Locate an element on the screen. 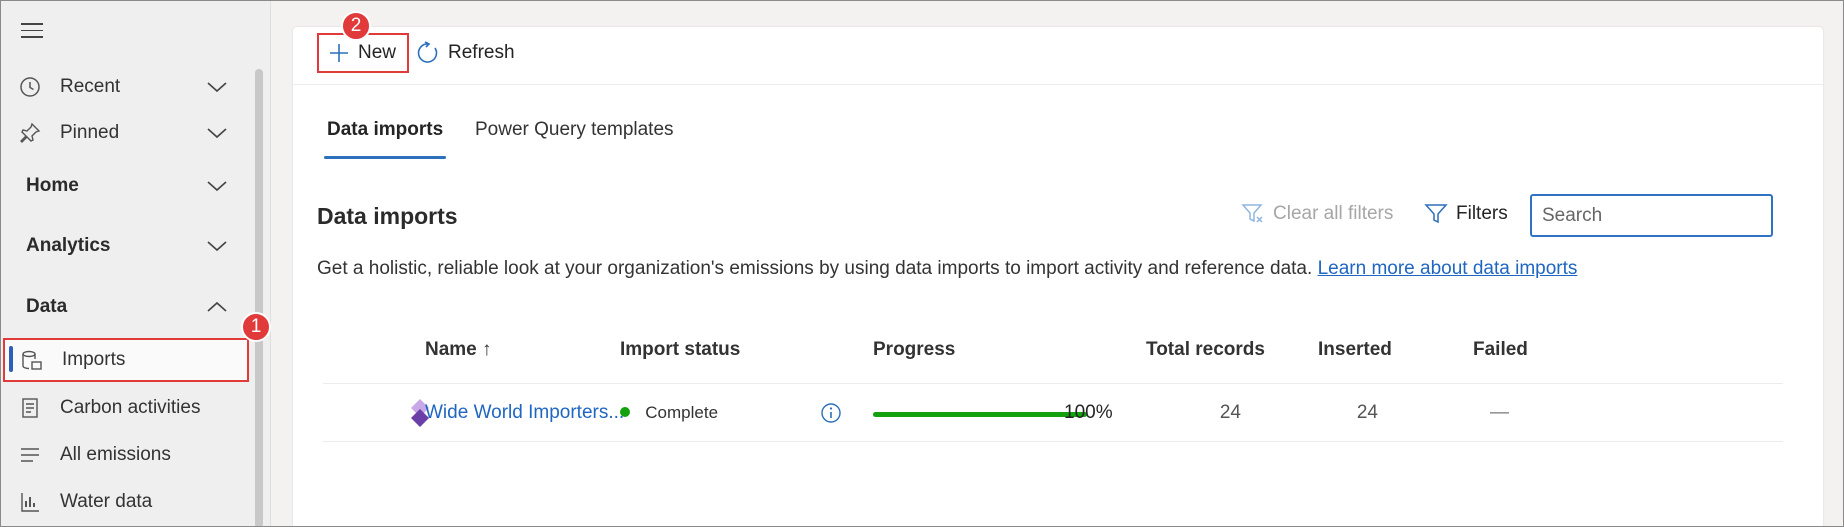 The width and height of the screenshot is (1844, 527). database-icon is located at coordinates (32, 360).